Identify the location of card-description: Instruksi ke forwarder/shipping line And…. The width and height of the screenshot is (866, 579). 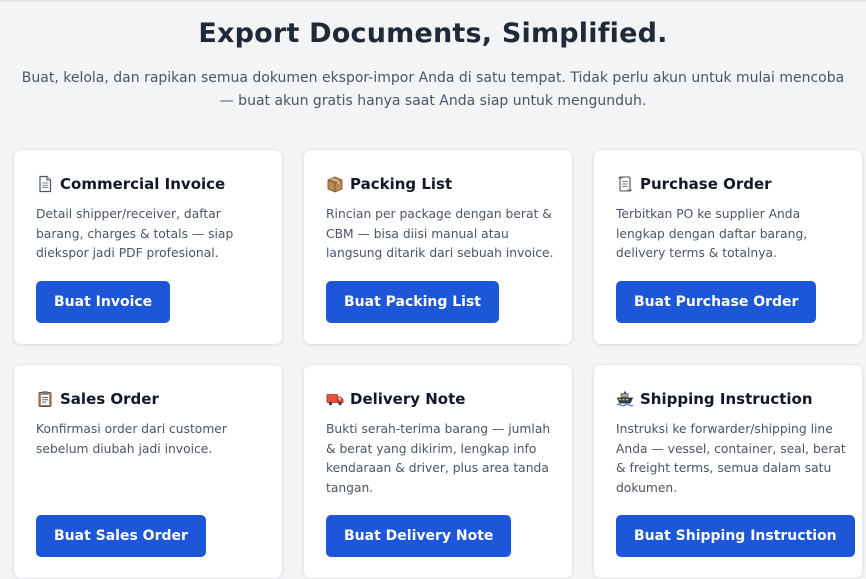
(731, 458).